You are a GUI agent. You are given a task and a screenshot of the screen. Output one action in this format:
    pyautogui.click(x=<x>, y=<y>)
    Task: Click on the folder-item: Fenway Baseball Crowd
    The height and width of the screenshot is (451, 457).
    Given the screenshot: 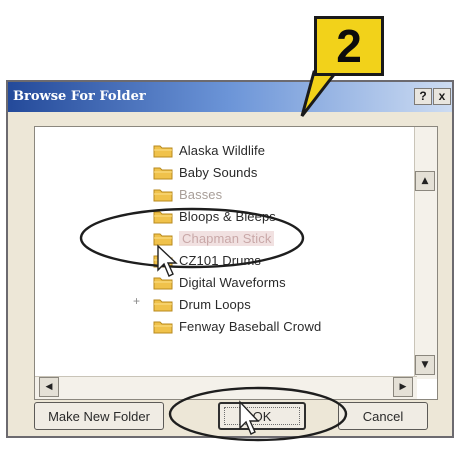 What is the action you would take?
    pyautogui.click(x=237, y=326)
    